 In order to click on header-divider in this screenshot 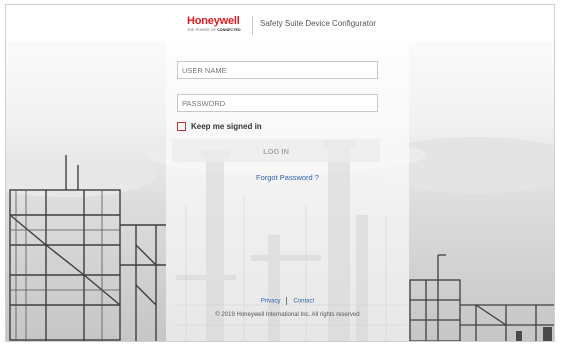, I will do `click(252, 25)`.